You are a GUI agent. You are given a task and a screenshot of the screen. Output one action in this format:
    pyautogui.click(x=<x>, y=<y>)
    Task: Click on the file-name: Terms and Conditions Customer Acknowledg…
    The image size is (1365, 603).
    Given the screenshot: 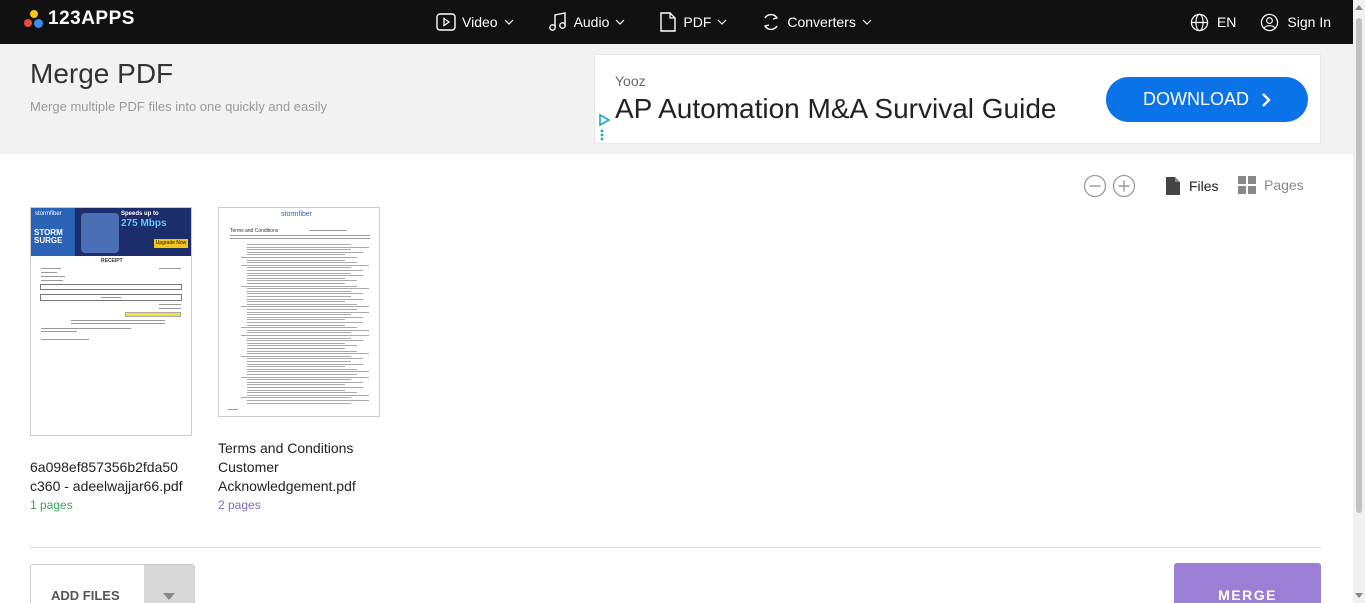 What is the action you would take?
    pyautogui.click(x=299, y=467)
    